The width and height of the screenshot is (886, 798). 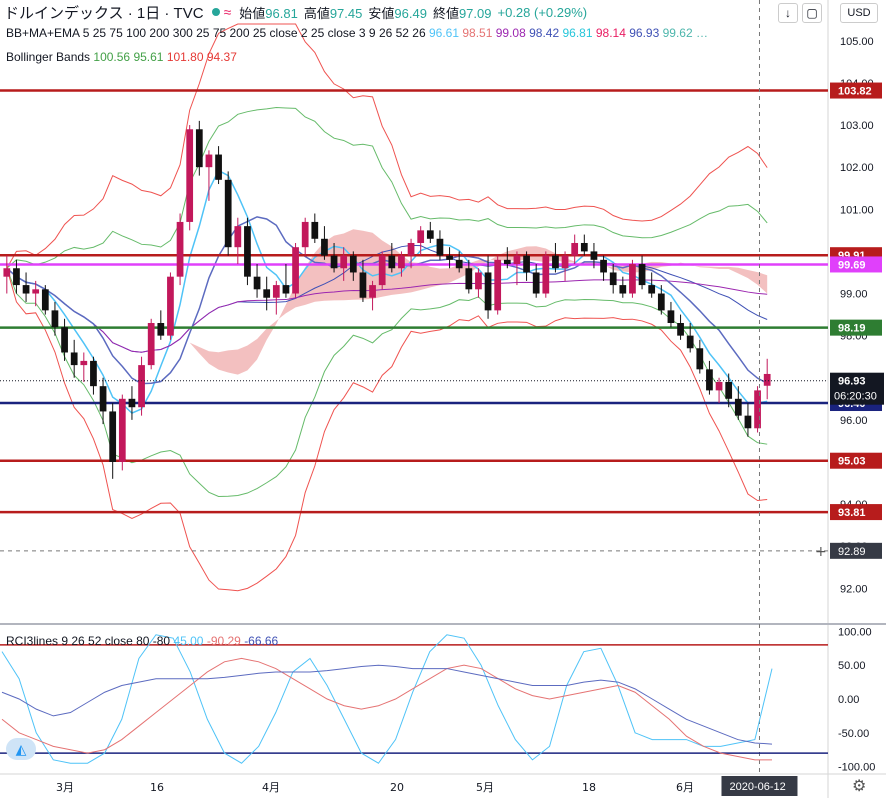 What do you see at coordinates (854, 295) in the screenshot?
I see `price-tick-label: 99.00` at bounding box center [854, 295].